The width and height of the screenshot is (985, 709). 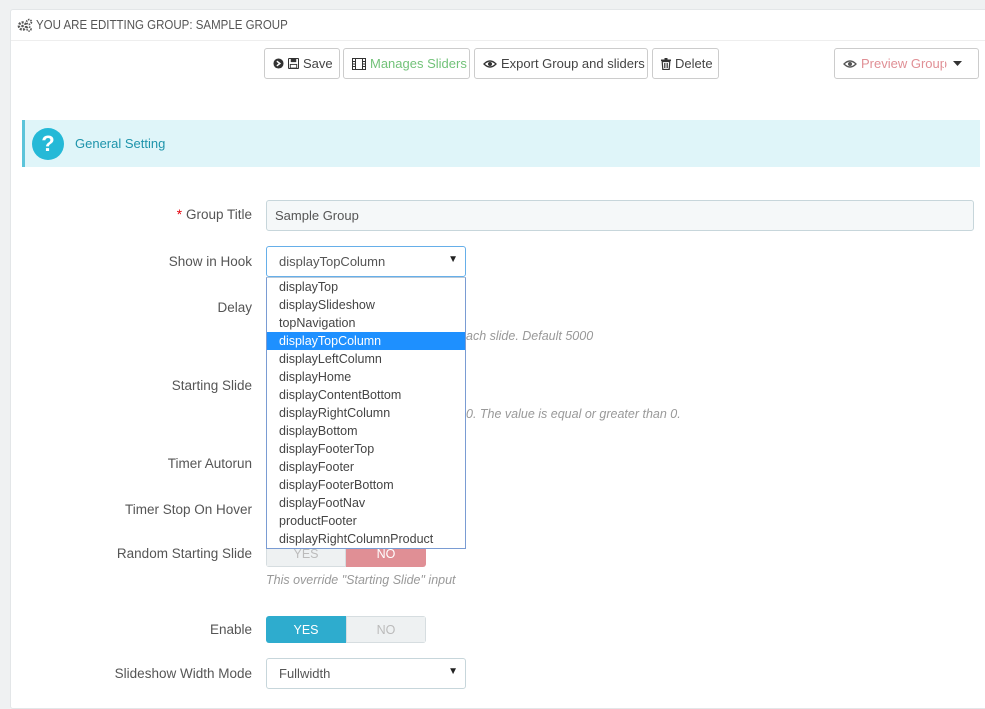 What do you see at coordinates (234, 307) in the screenshot?
I see `delay-label: Delay` at bounding box center [234, 307].